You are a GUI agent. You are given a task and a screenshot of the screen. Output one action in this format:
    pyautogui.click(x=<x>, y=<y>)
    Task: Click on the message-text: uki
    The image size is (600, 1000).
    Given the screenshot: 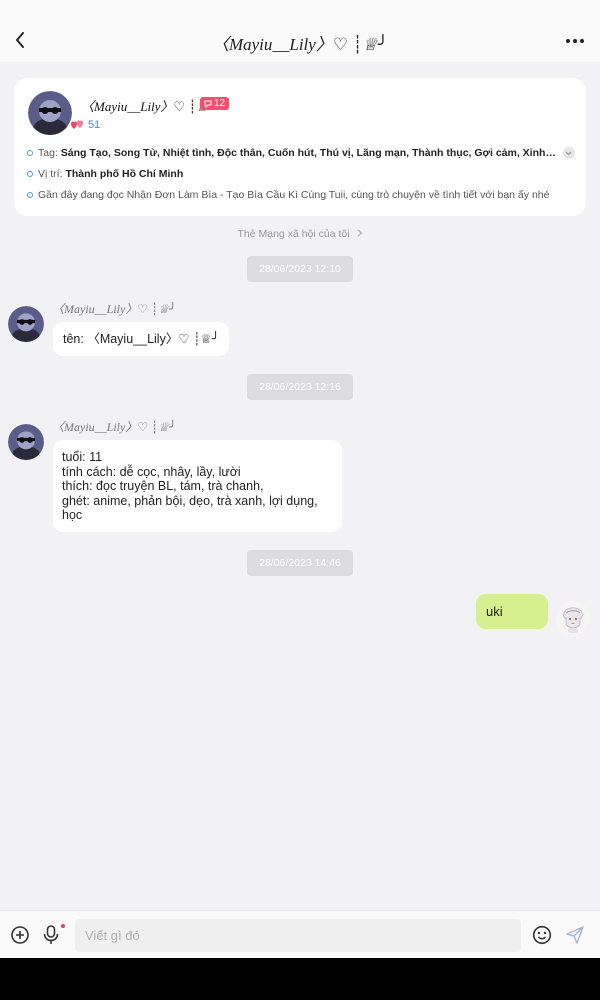 What is the action you would take?
    pyautogui.click(x=494, y=611)
    